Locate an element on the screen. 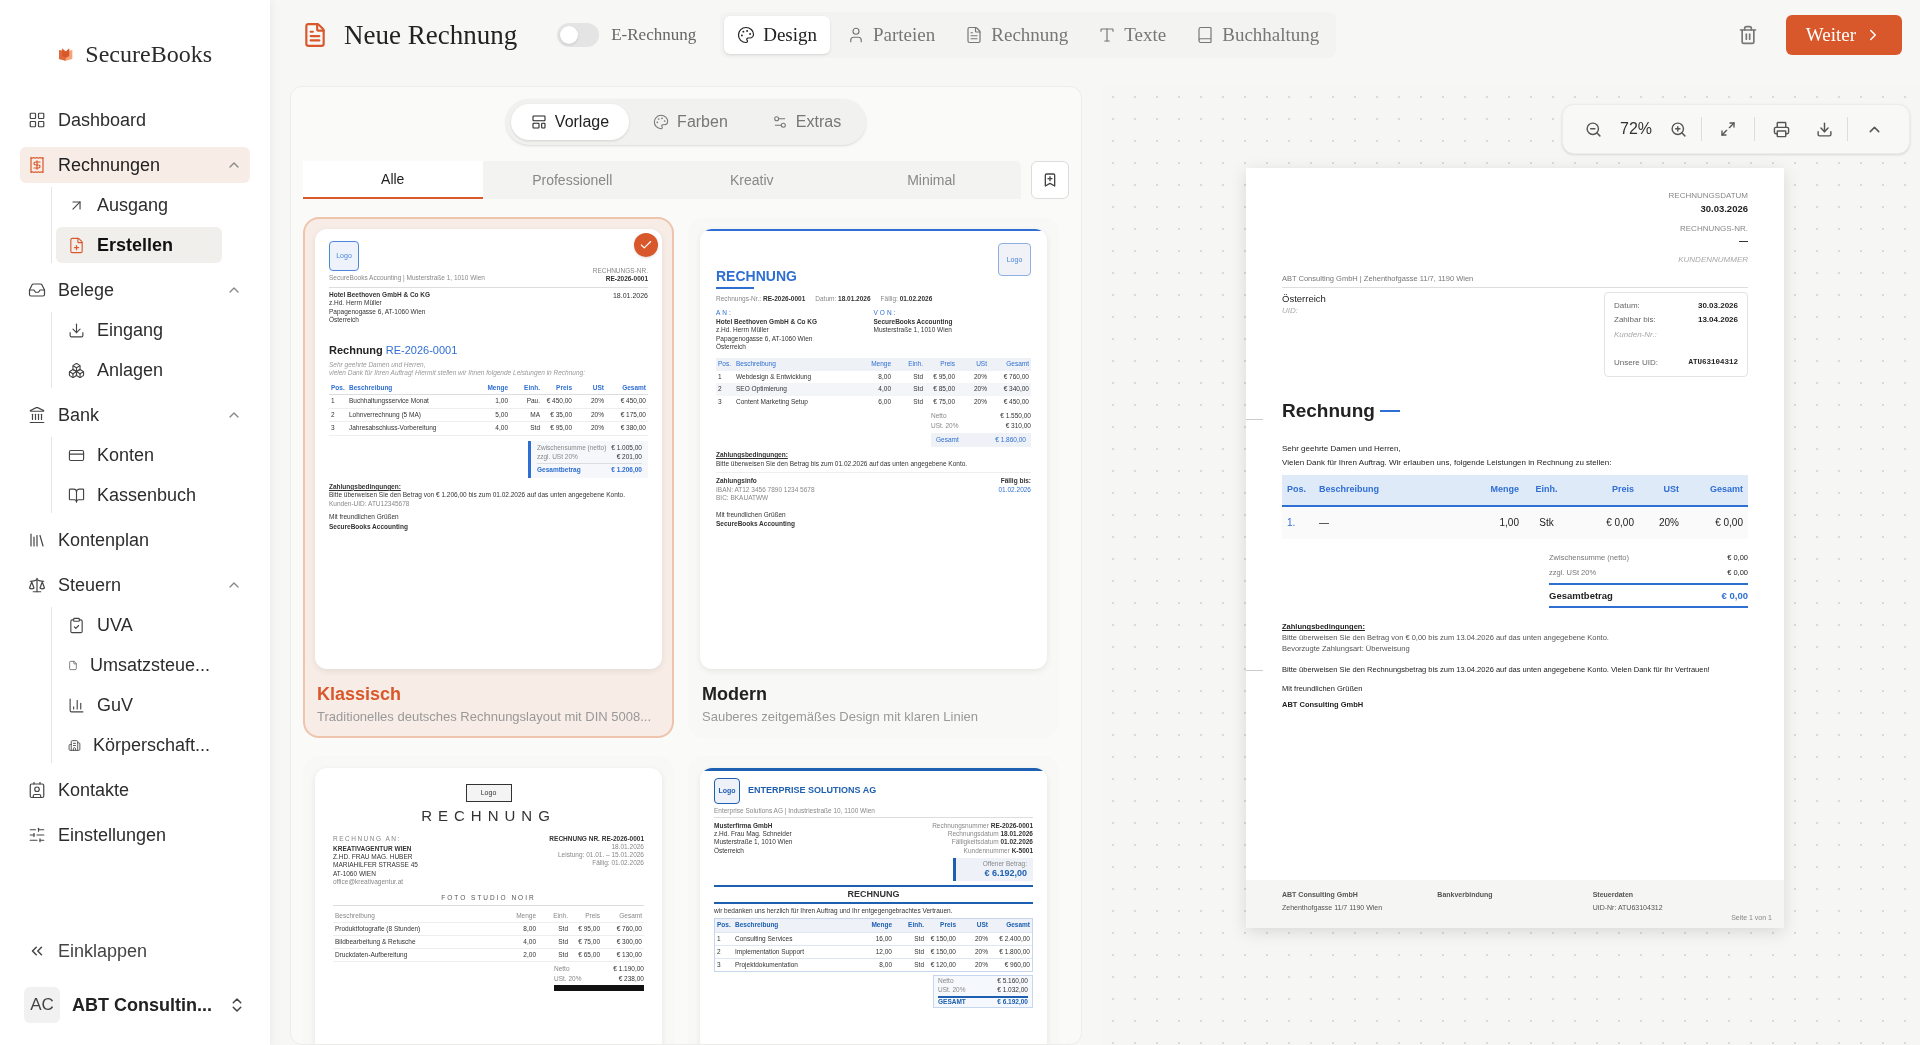 The width and height of the screenshot is (1920, 1045). template-name: Modern is located at coordinates (734, 694).